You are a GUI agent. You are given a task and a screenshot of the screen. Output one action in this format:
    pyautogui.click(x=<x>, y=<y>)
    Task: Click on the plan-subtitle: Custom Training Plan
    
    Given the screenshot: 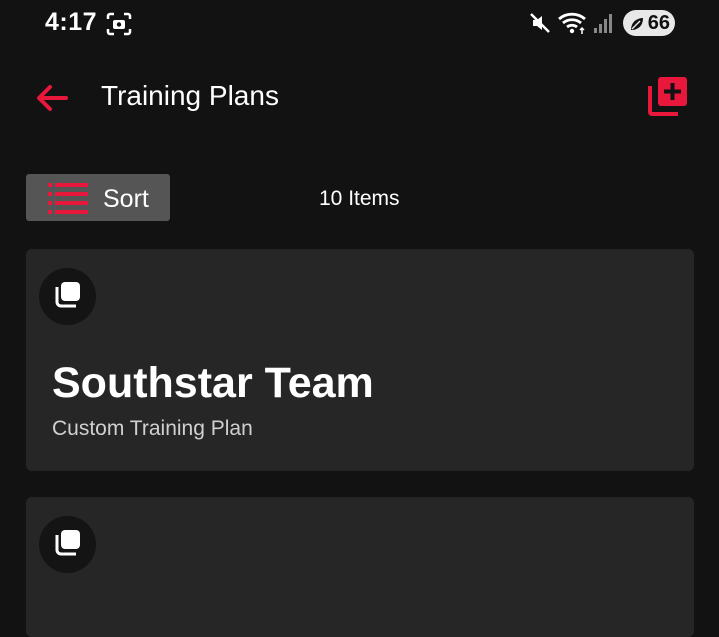 What is the action you would take?
    pyautogui.click(x=152, y=428)
    